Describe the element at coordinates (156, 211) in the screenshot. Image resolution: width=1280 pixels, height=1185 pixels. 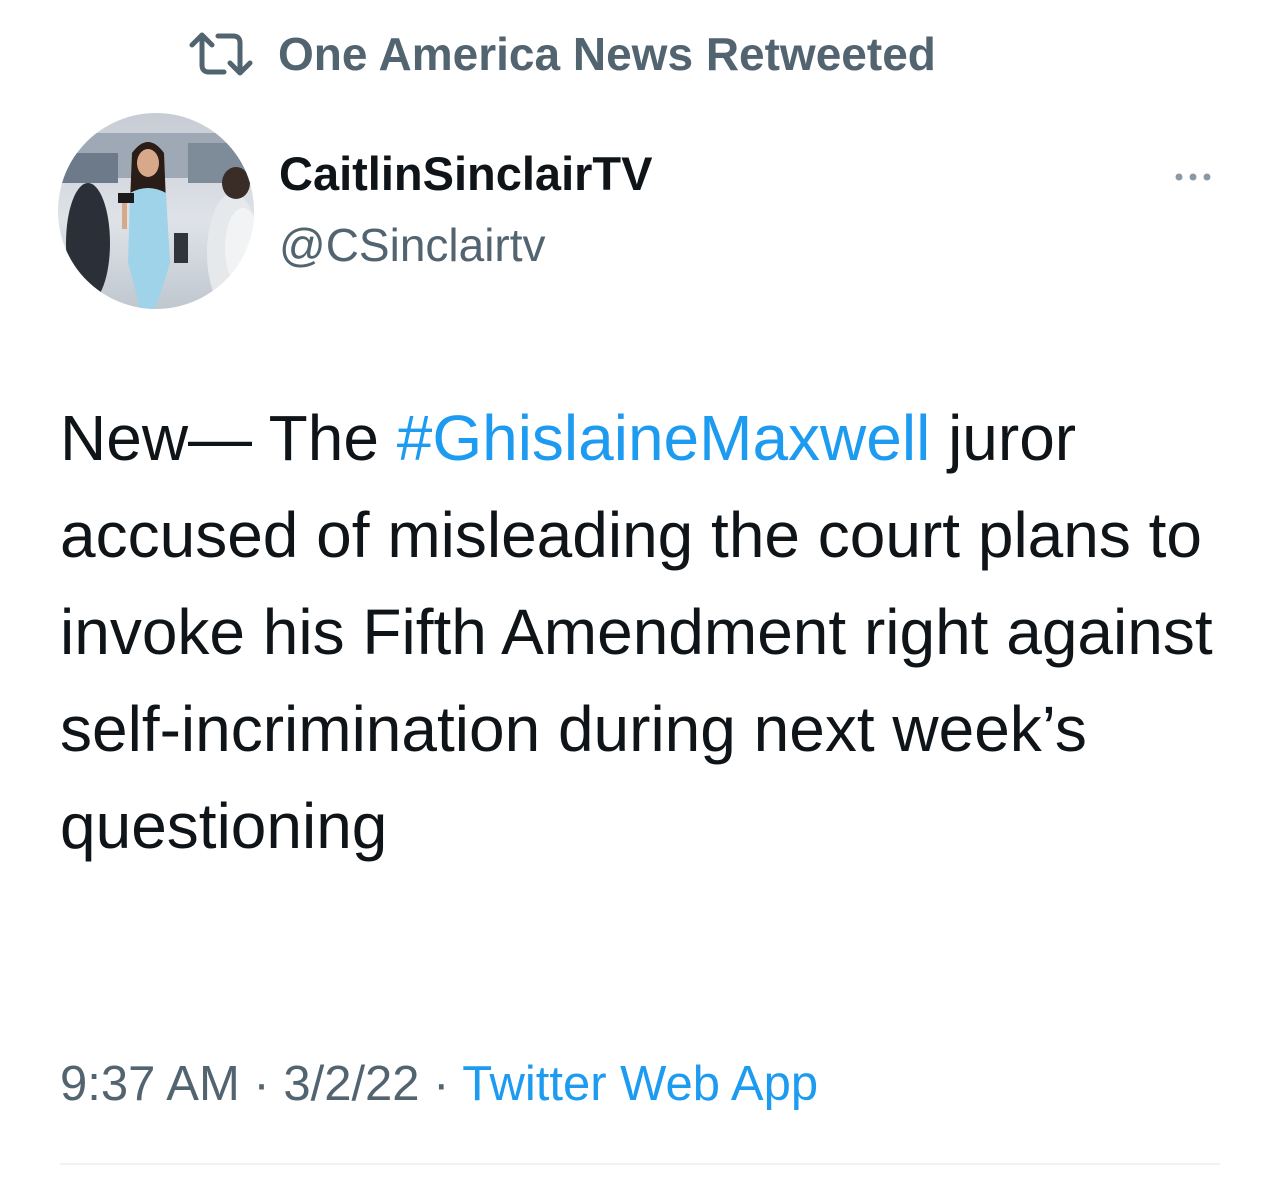
I see `avatar` at that location.